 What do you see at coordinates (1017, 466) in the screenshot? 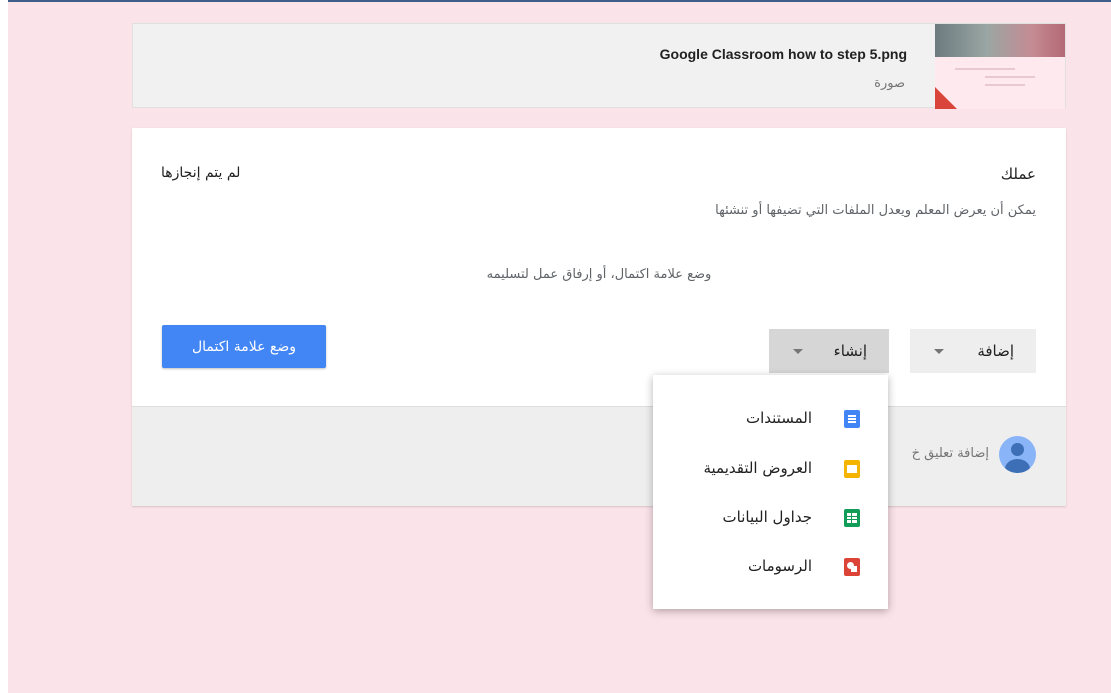
I see `avatar-body` at bounding box center [1017, 466].